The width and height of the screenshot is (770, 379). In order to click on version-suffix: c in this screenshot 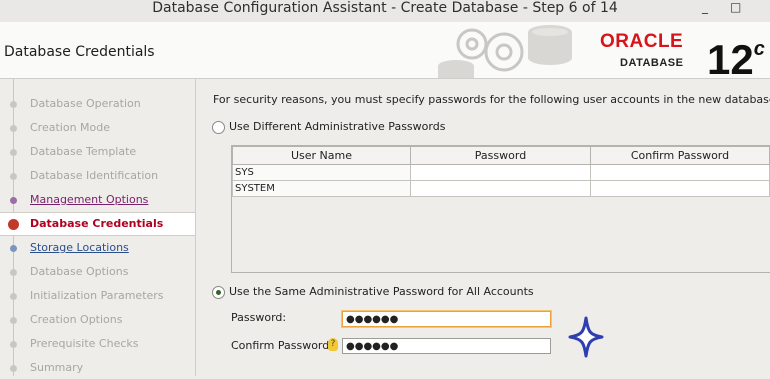, I will do `click(759, 49)`.